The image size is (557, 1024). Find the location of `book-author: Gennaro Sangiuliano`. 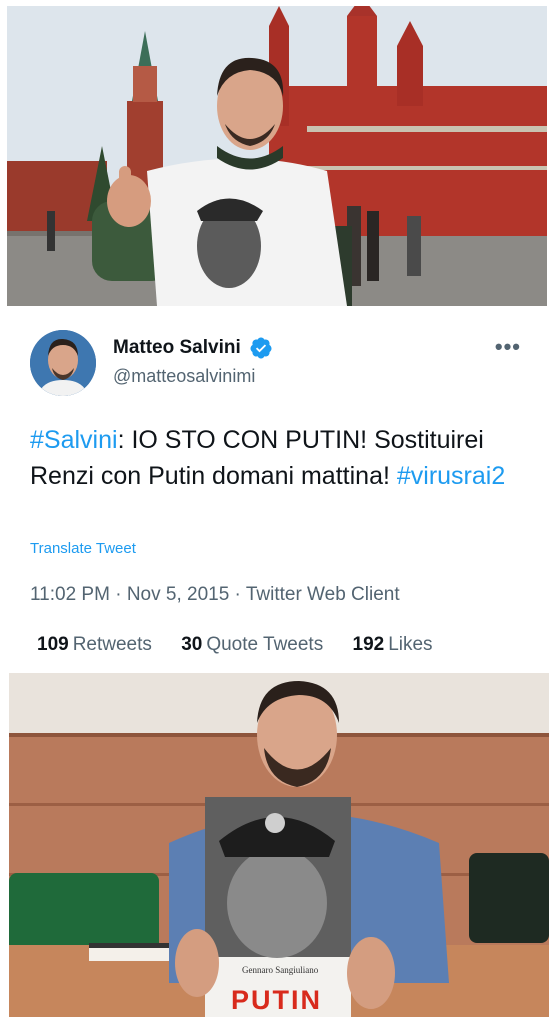

book-author: Gennaro Sangiuliano is located at coordinates (280, 970).